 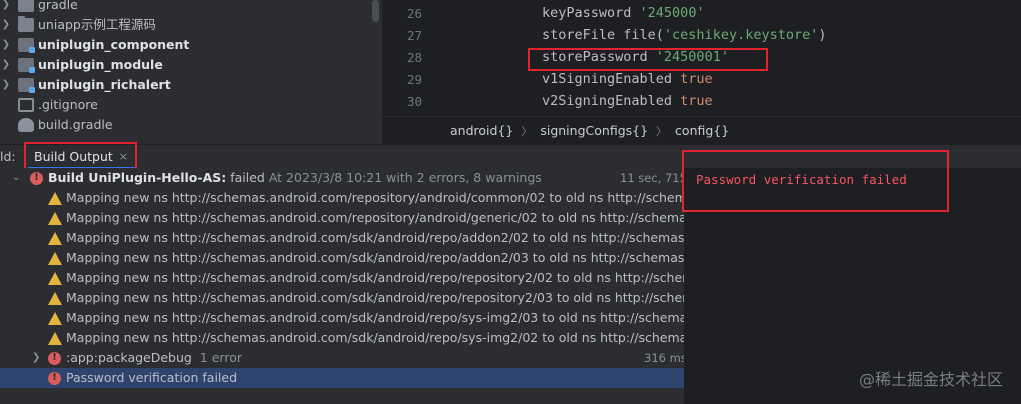 I want to click on tree-item-label: uniplugin_component, so click(x=114, y=44).